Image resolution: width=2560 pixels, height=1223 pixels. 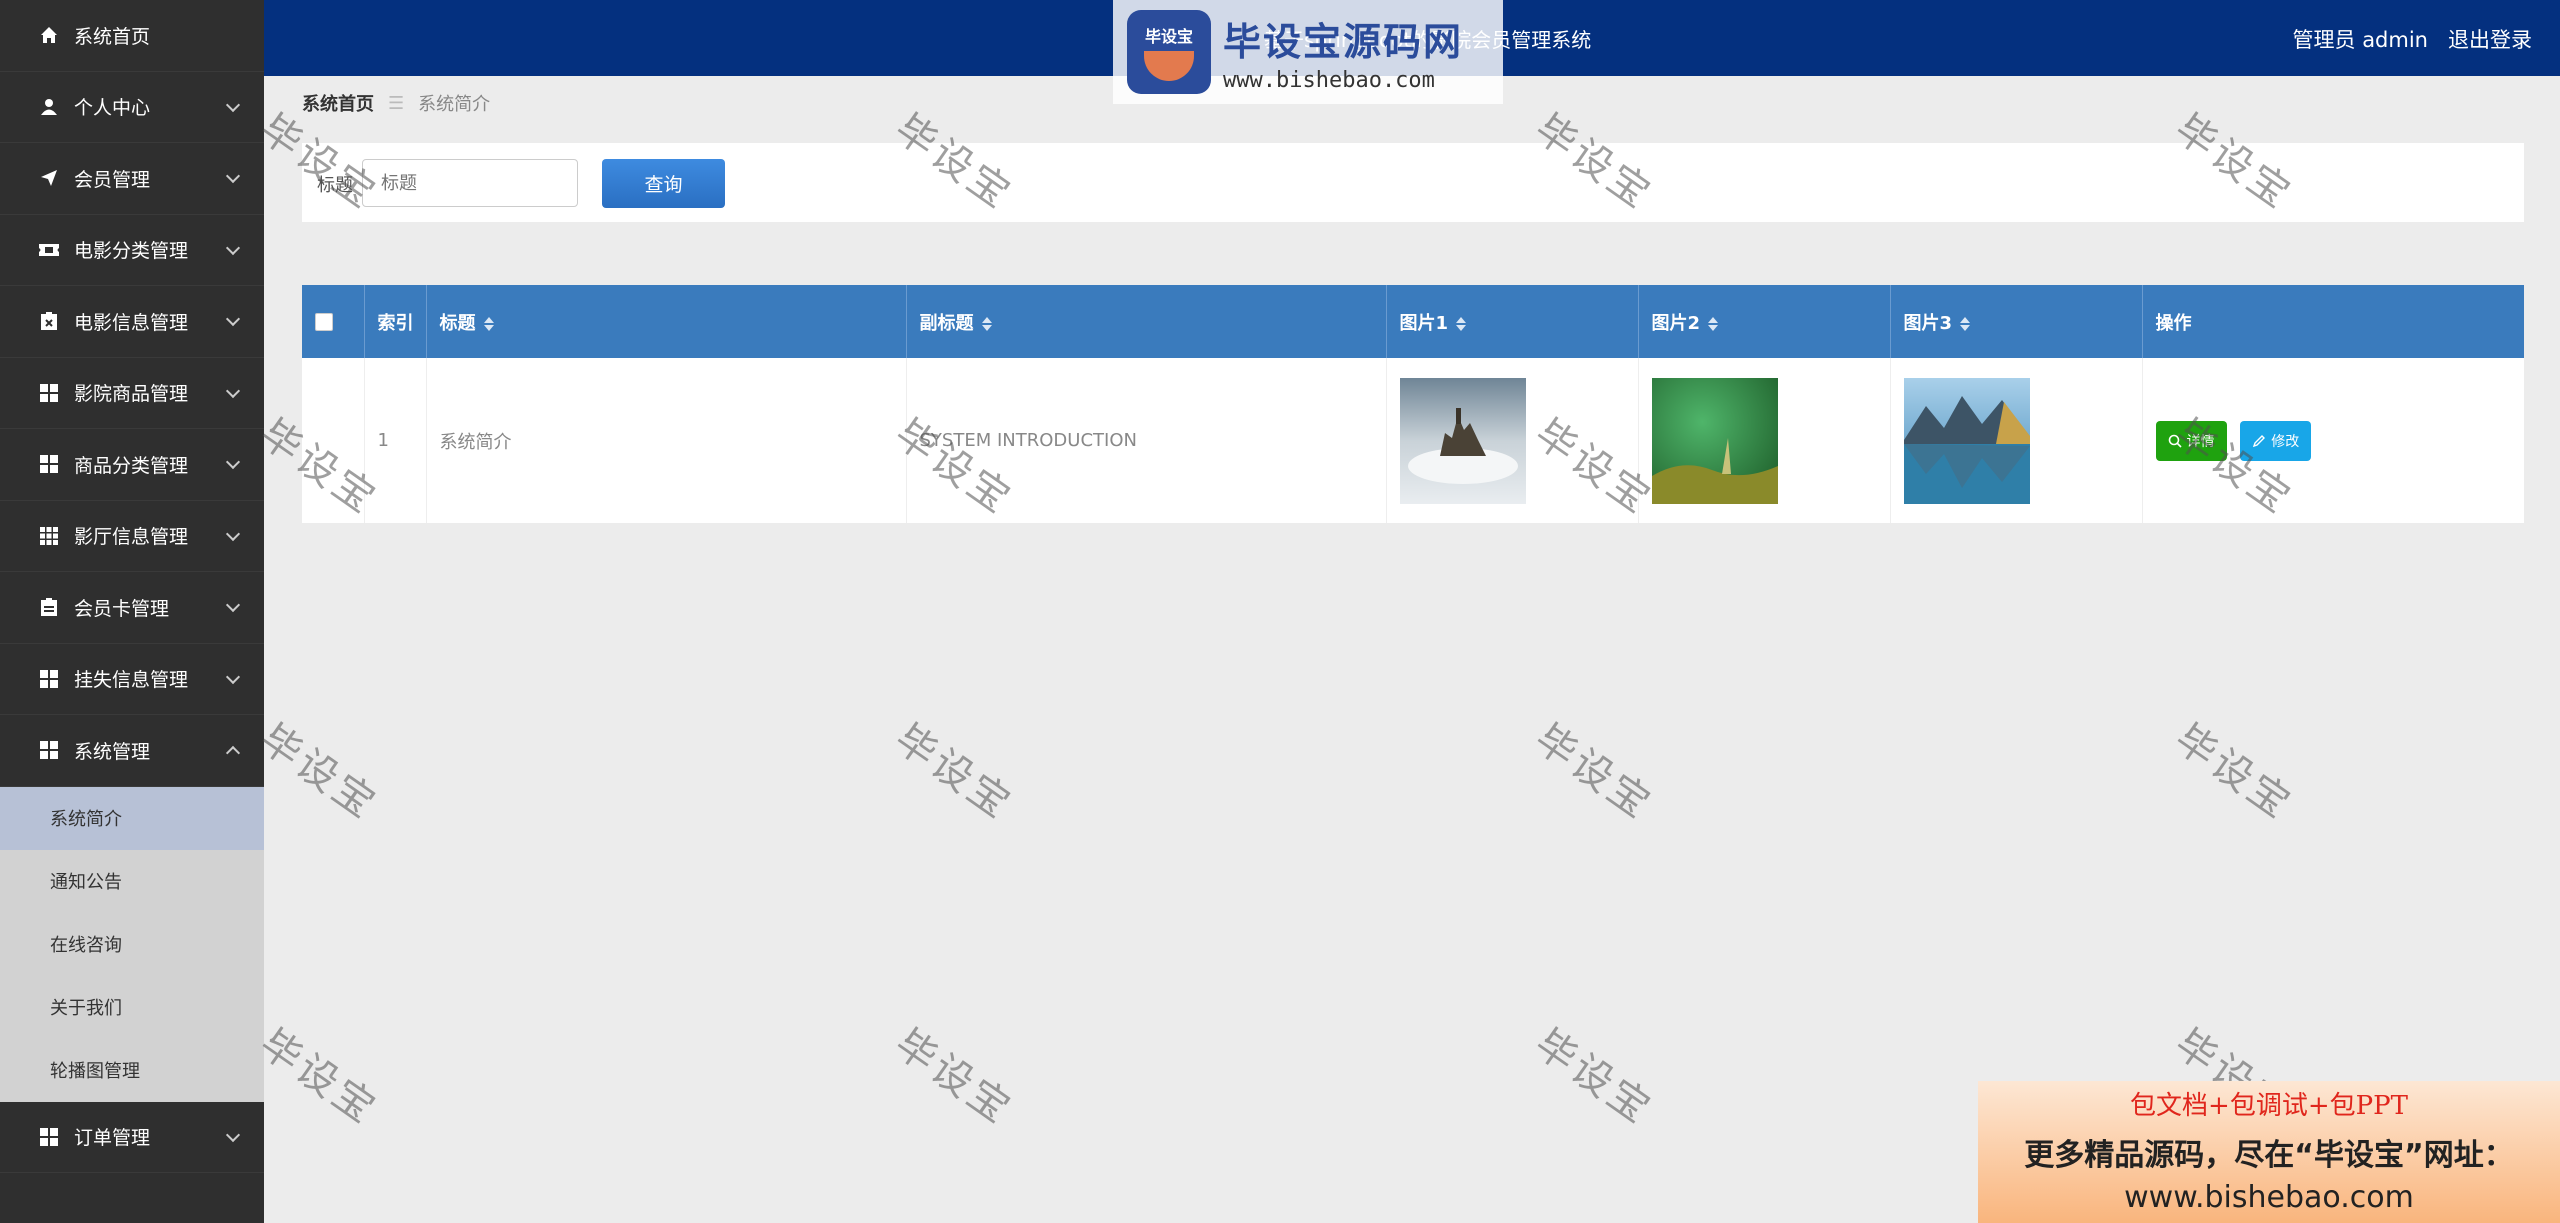 What do you see at coordinates (1168, 36) in the screenshot?
I see `logo-badge-text: 毕设宝` at bounding box center [1168, 36].